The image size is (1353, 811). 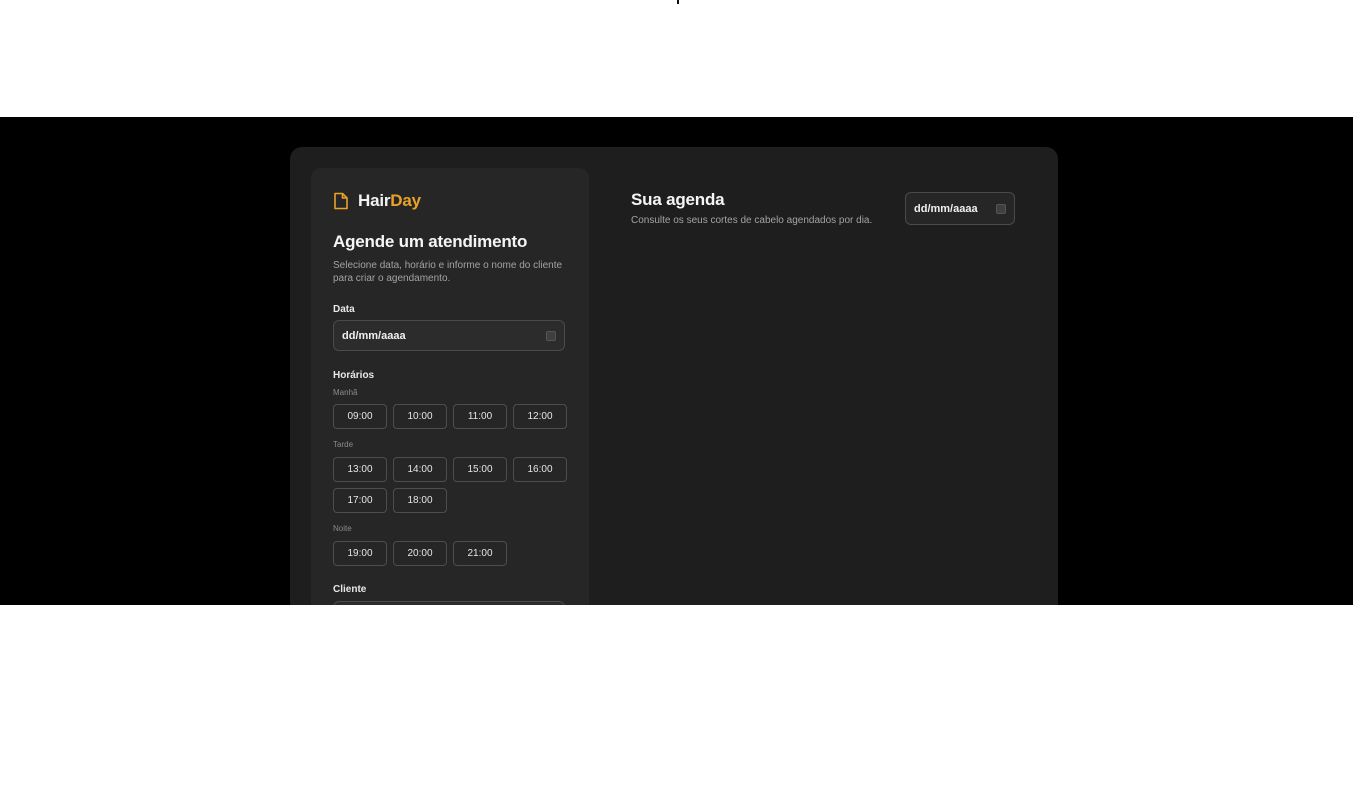 What do you see at coordinates (360, 553) in the screenshot?
I see `time-slot: 19:00` at bounding box center [360, 553].